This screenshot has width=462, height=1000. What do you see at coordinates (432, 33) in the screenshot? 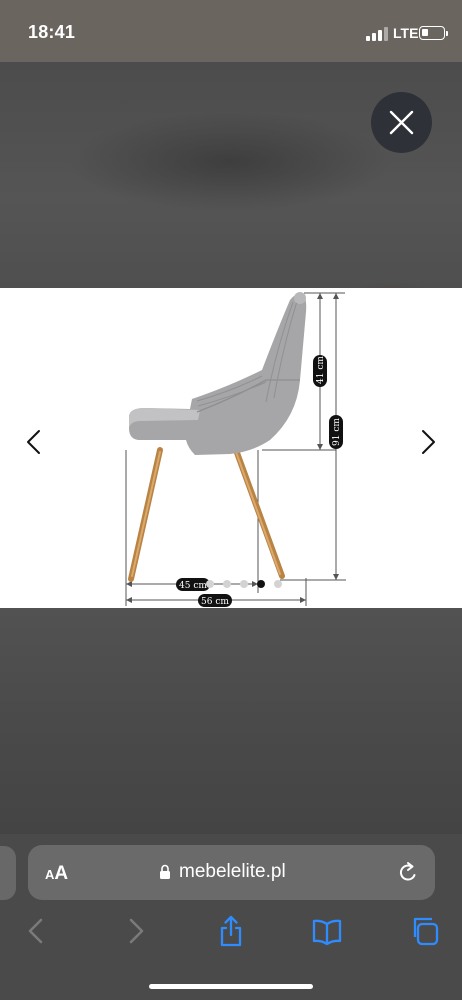
I see `battery-icon` at bounding box center [432, 33].